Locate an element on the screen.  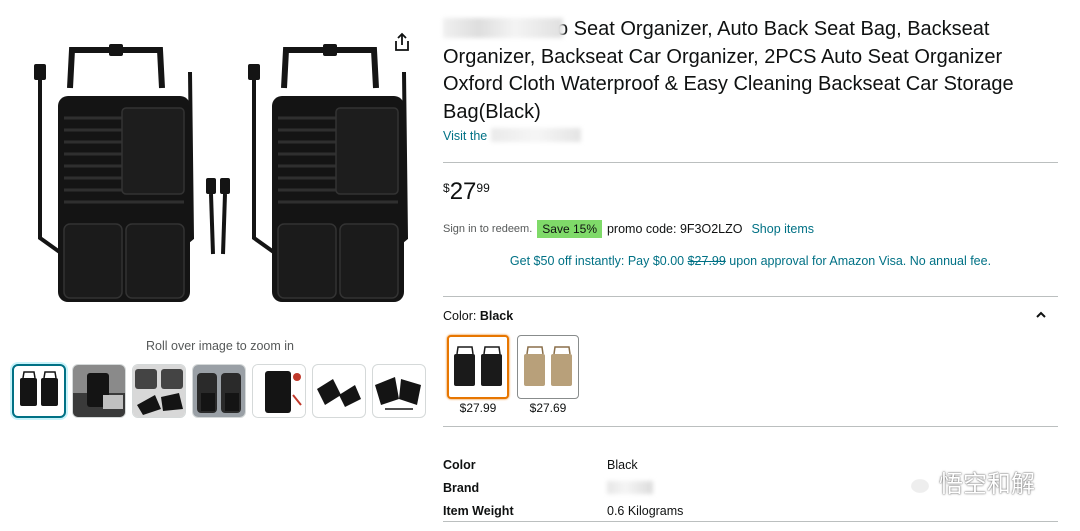
spec-row-brand: Brand is located at coordinates (563, 487).